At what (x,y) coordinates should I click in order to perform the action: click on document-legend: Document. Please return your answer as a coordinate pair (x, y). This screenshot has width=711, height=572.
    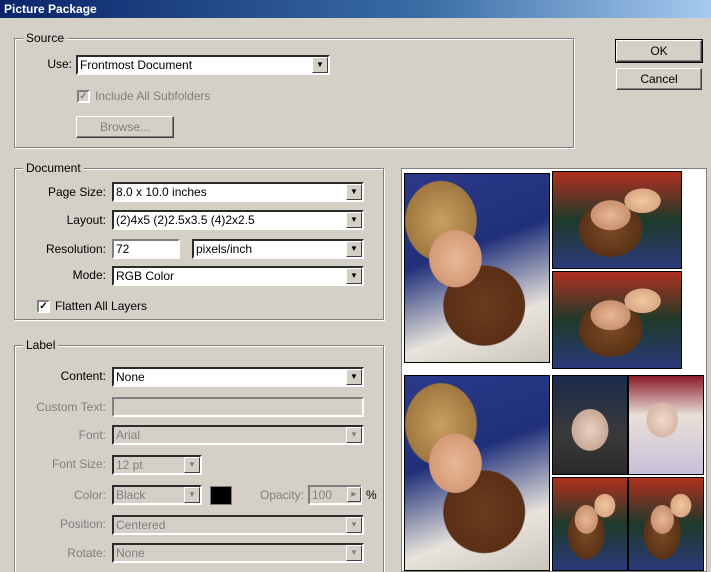
    Looking at the image, I should click on (53, 168).